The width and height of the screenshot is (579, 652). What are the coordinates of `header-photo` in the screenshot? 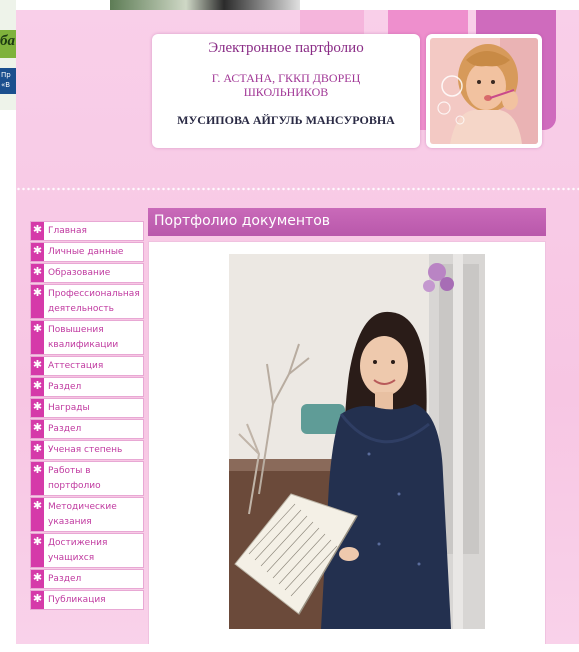 It's located at (484, 91).